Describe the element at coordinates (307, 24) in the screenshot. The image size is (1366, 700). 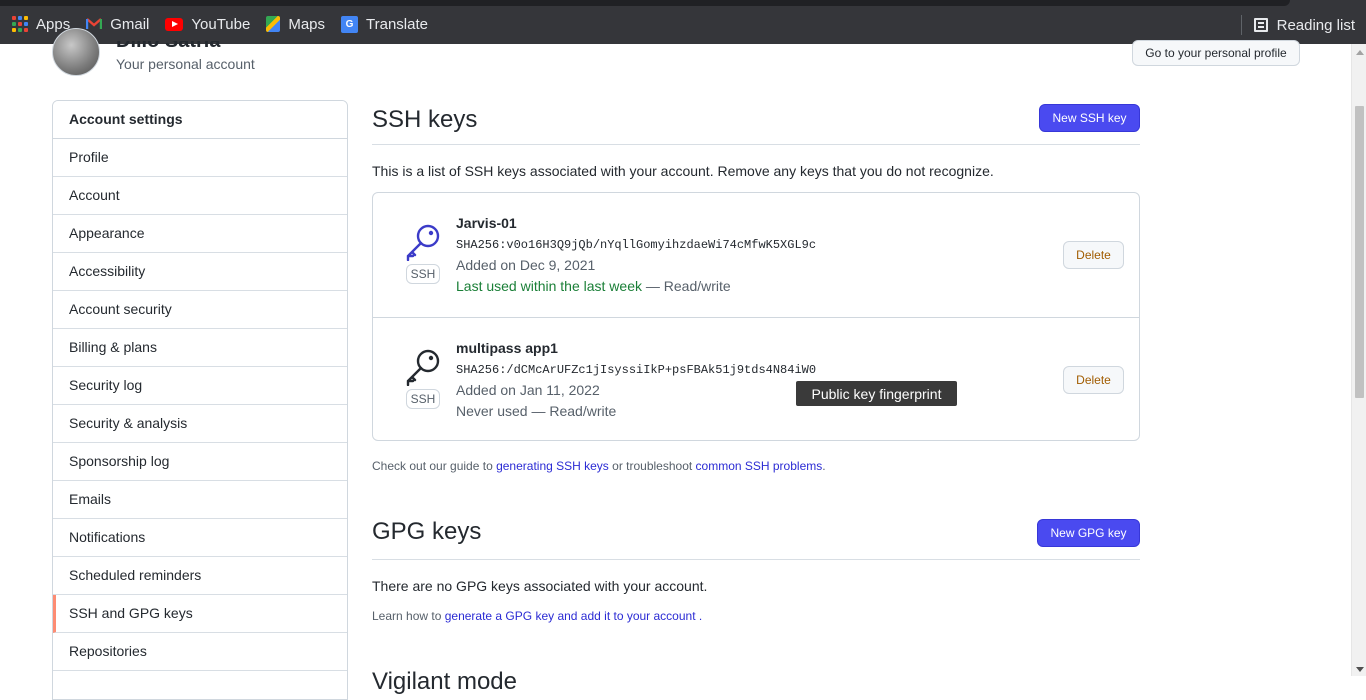
I see `bookmark-label: Maps` at that location.